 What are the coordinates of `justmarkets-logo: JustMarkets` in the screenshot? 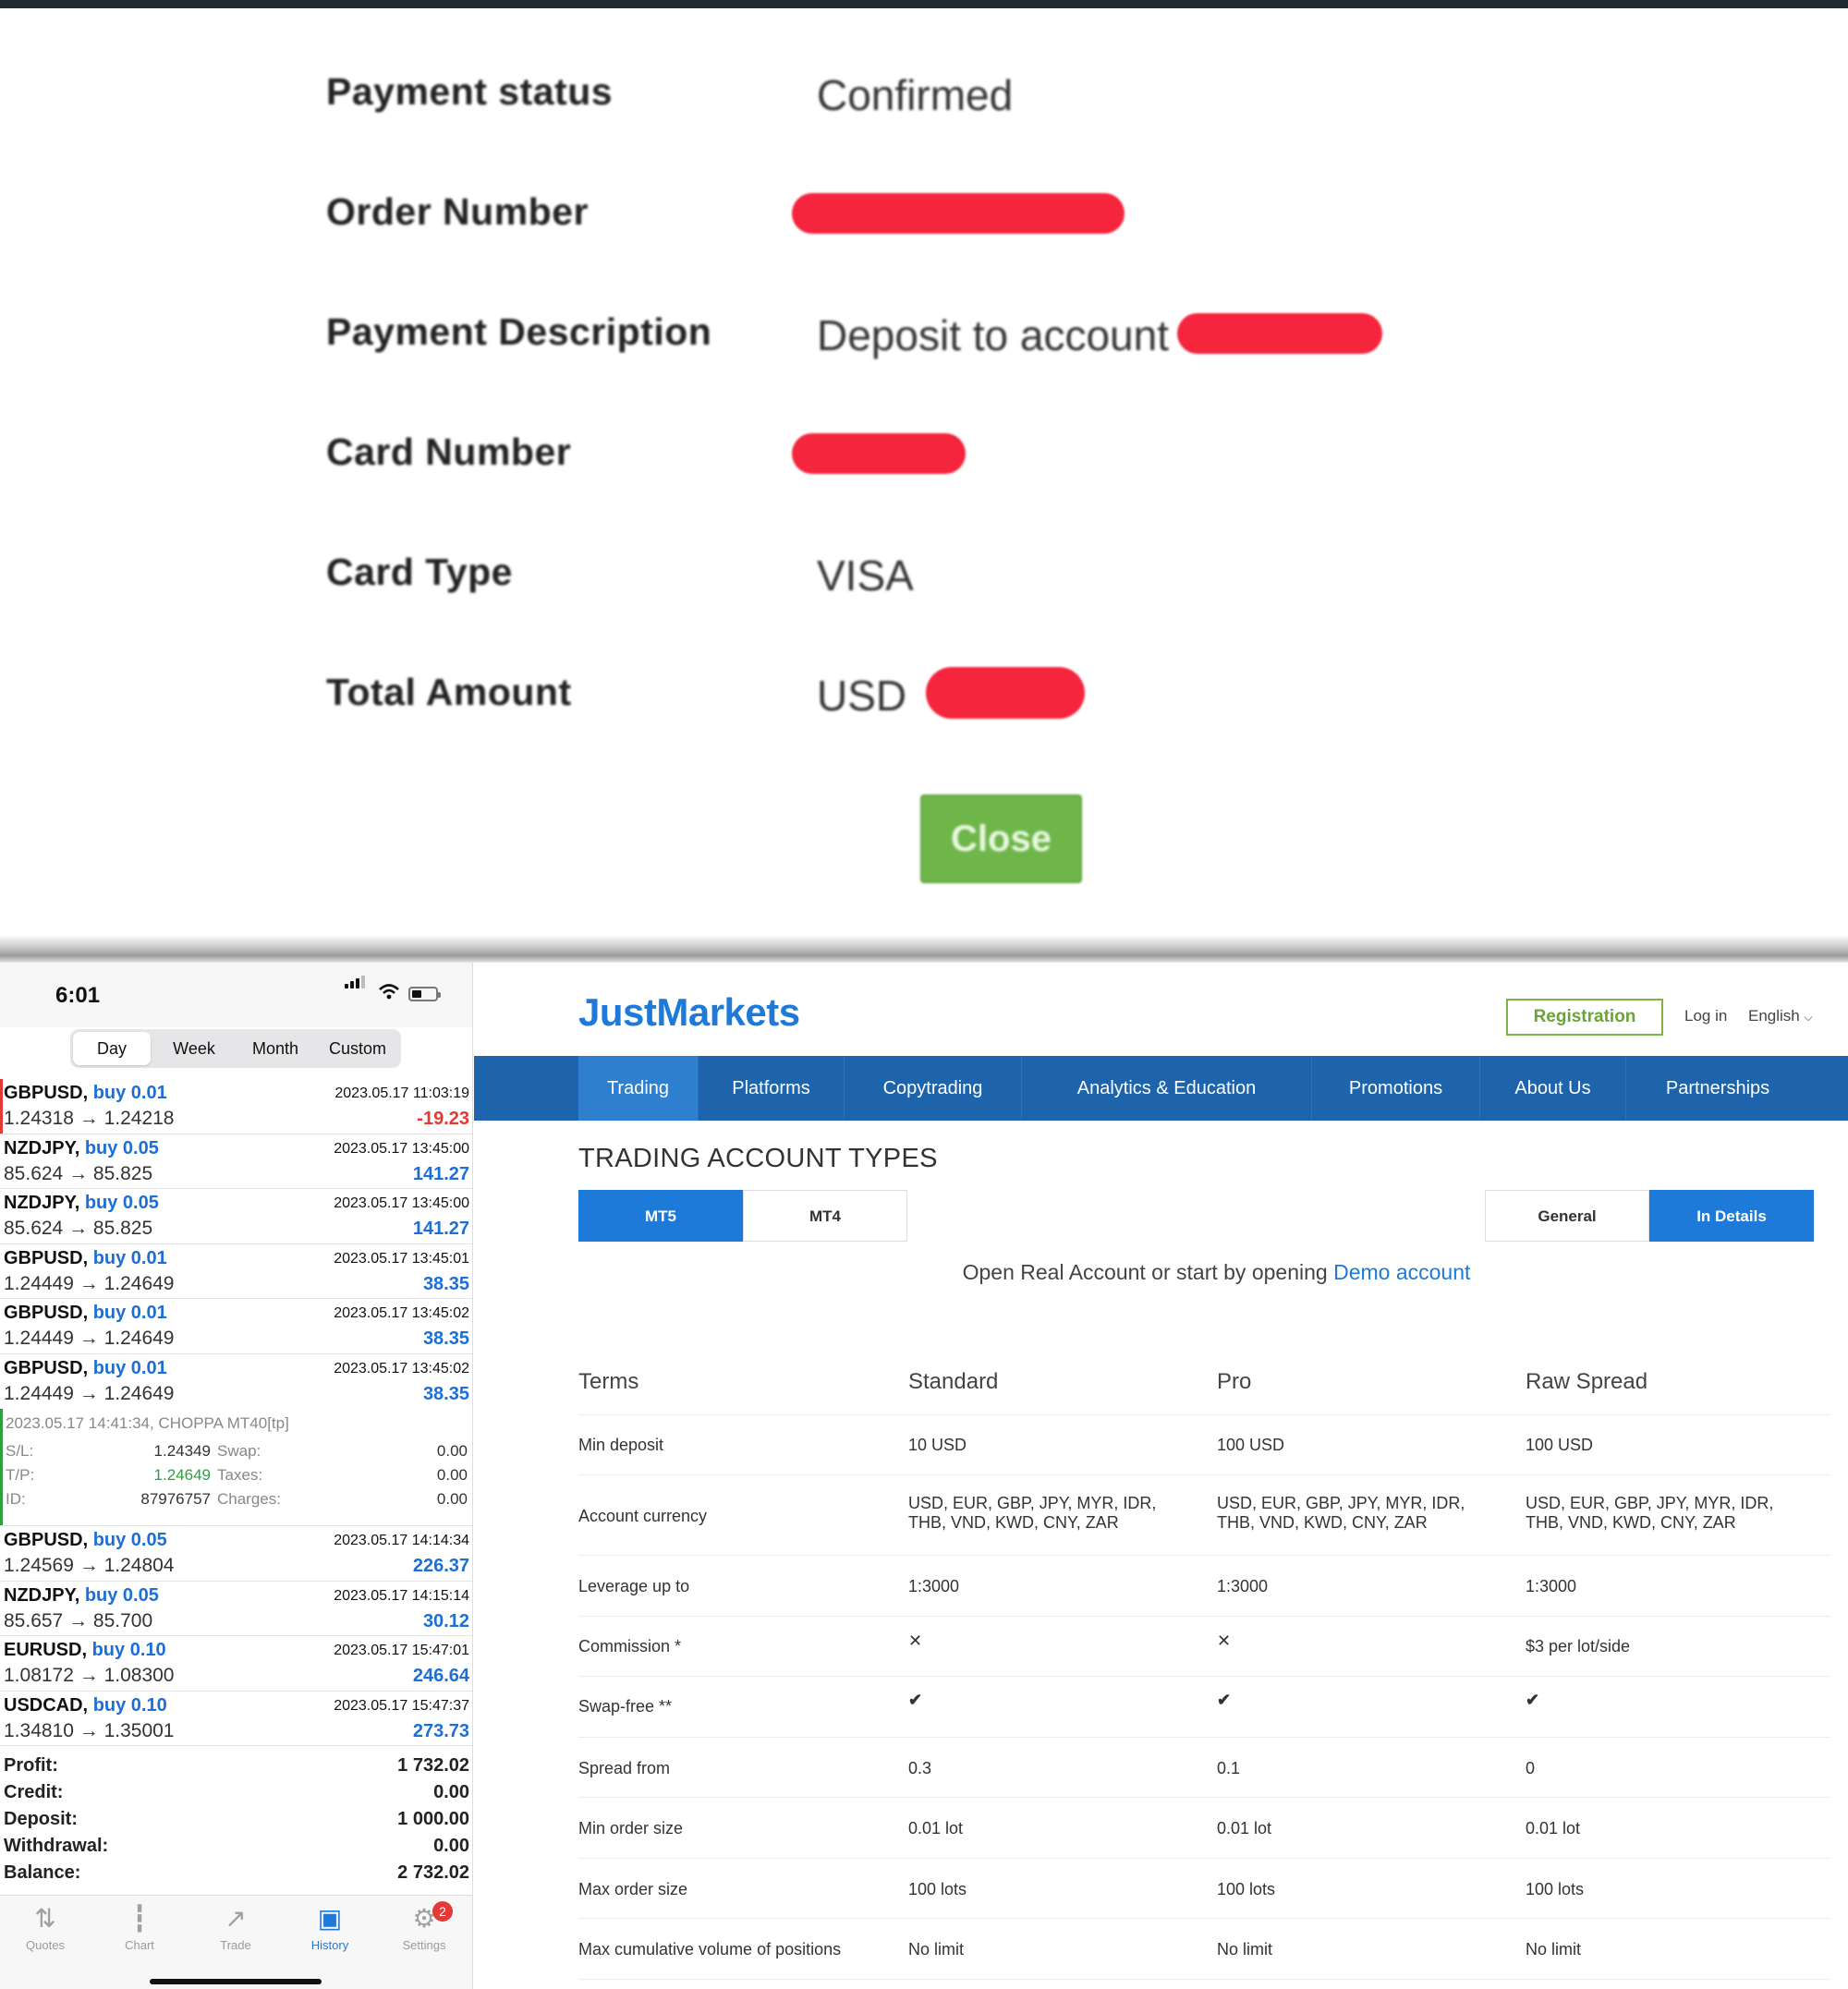 It's located at (689, 1012).